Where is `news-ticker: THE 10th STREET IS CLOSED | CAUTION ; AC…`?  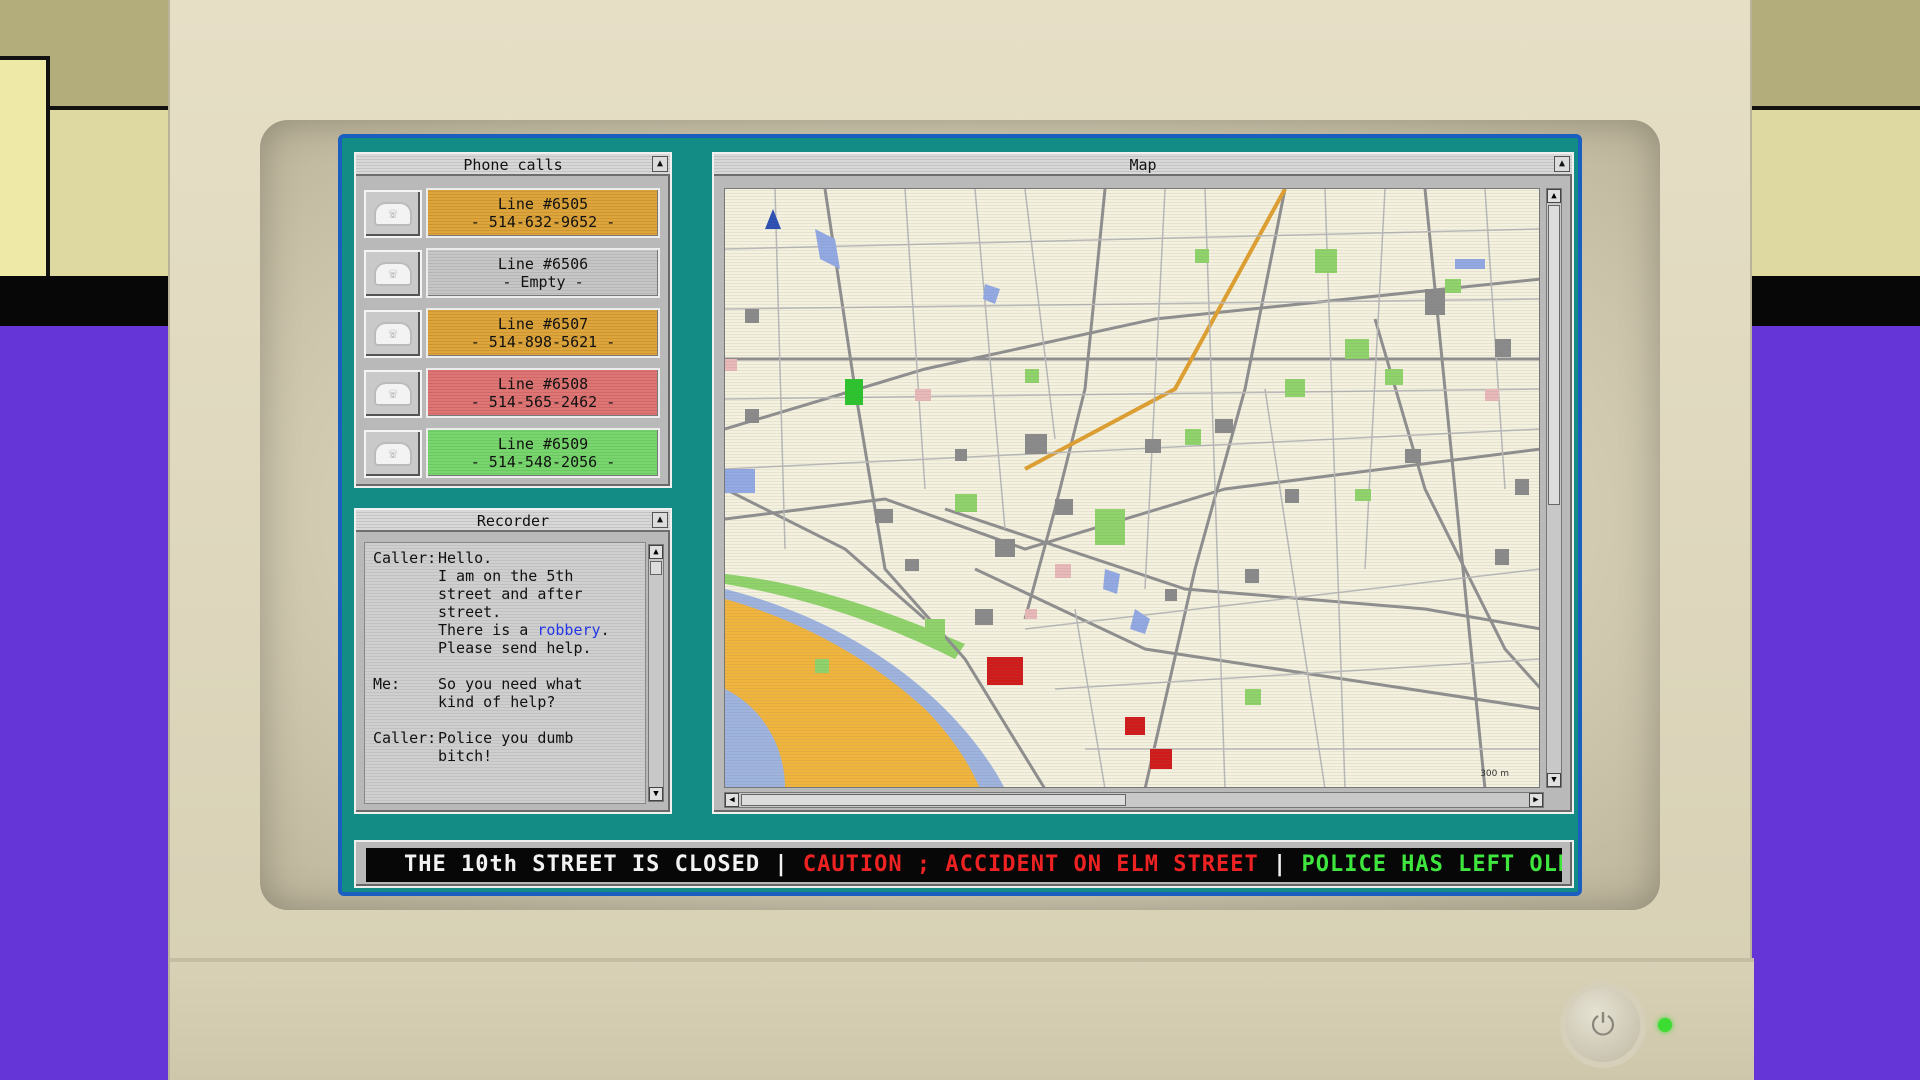
news-ticker: THE 10th STREET IS CLOSED | CAUTION ; AC… is located at coordinates (964, 865).